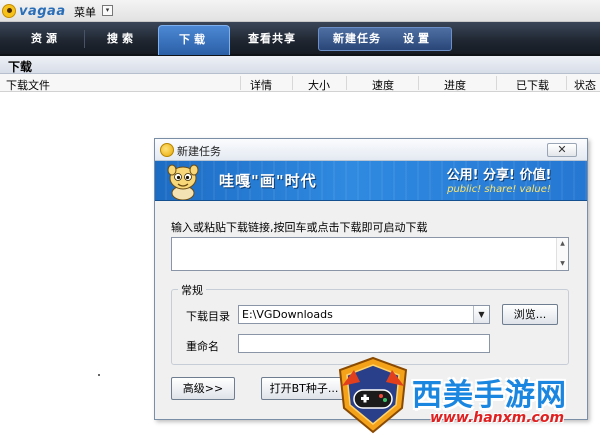 This screenshot has width=600, height=434. Describe the element at coordinates (585, 85) in the screenshot. I see `column-header-status: 状态` at that location.